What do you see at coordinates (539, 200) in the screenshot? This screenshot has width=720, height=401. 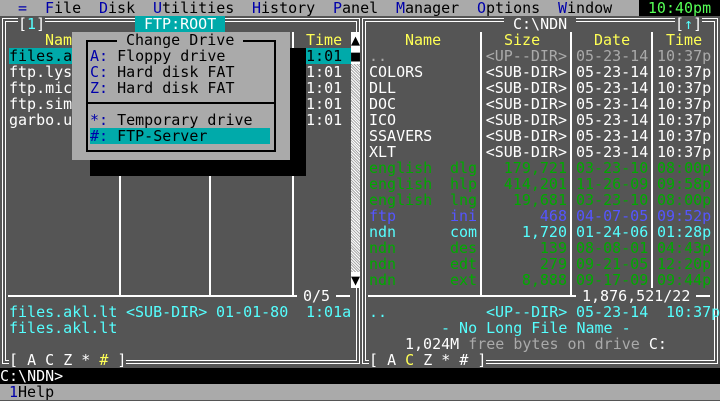 I see `file-size: 19,681` at bounding box center [539, 200].